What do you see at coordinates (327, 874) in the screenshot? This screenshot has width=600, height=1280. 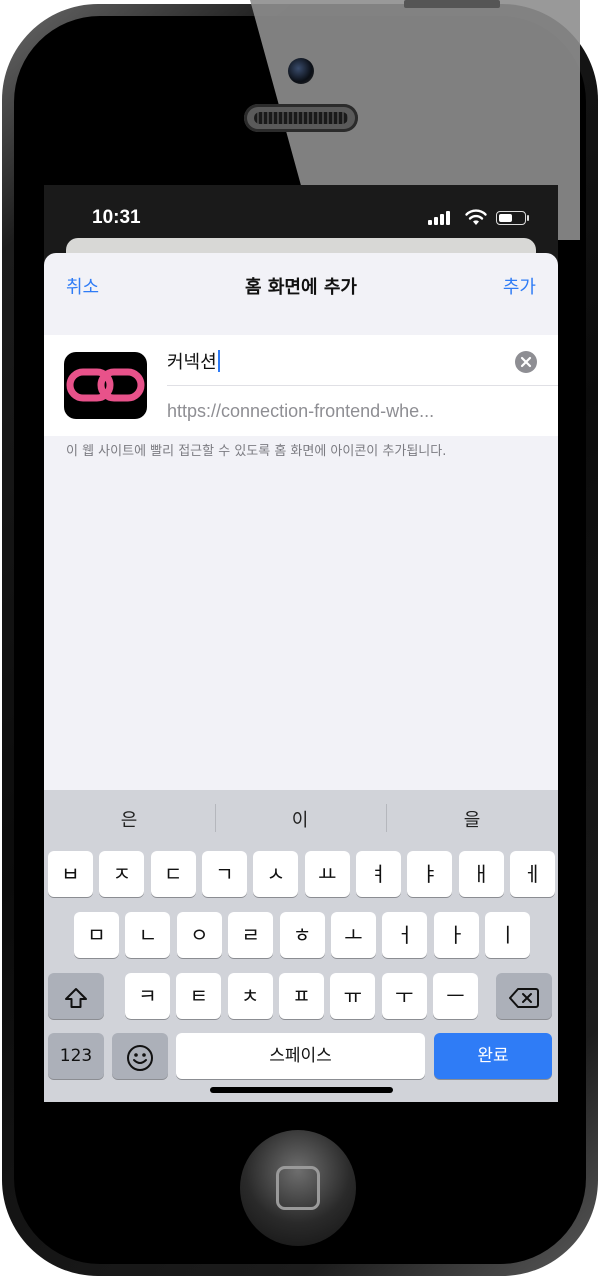 I see `key-row1-5: ㅛ` at bounding box center [327, 874].